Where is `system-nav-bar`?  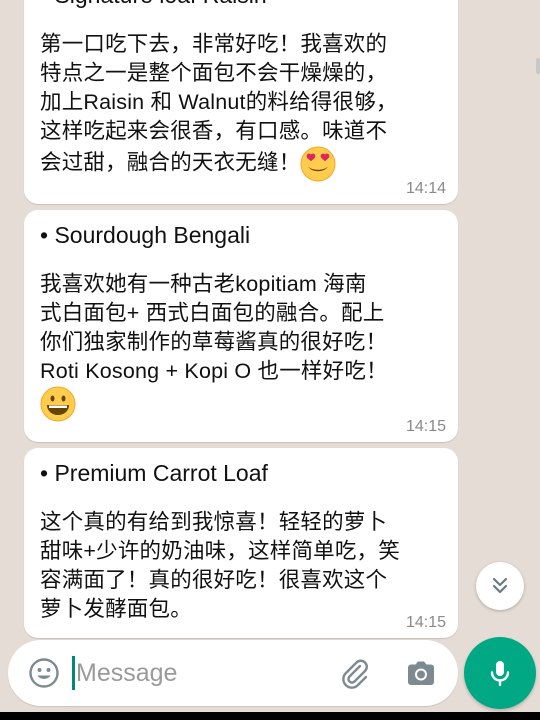 system-nav-bar is located at coordinates (270, 716).